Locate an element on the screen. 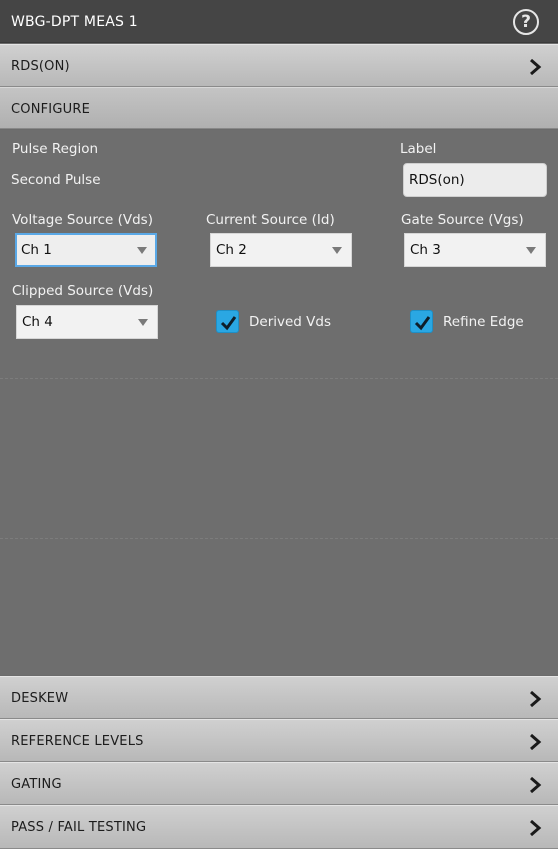  label-field is located at coordinates (475, 180).